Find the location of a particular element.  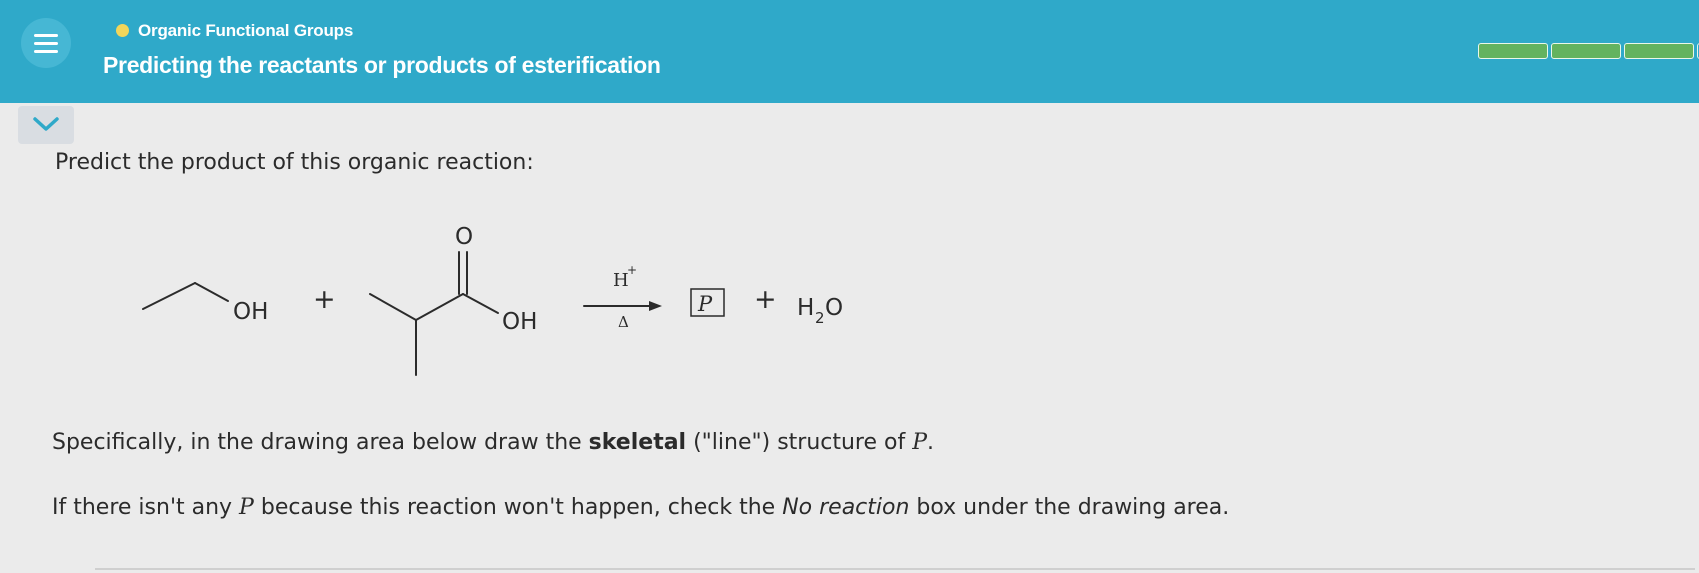

no-reaction-term: No reaction is located at coordinates (846, 507).